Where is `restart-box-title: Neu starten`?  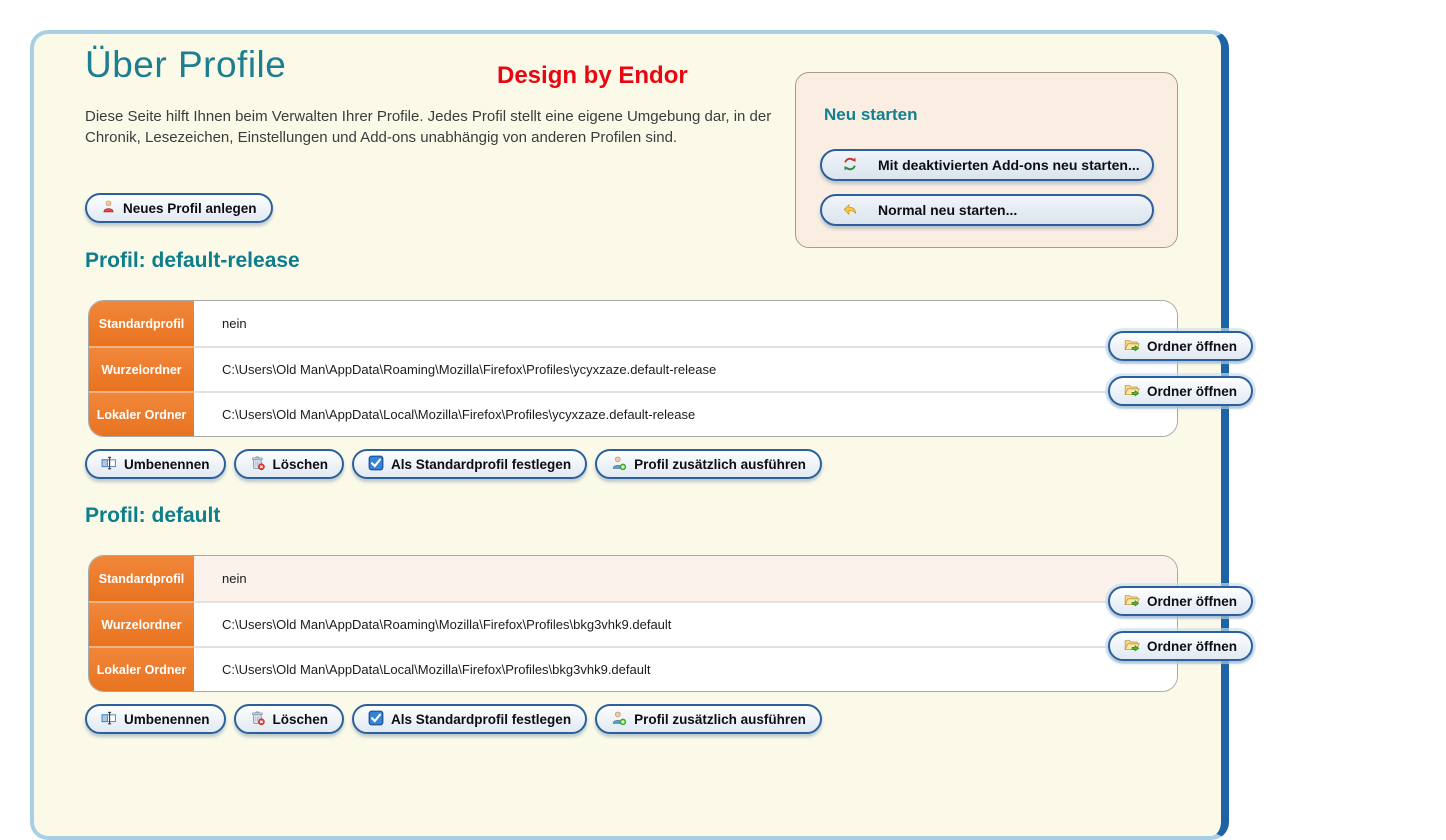
restart-box-title: Neu starten is located at coordinates (871, 114).